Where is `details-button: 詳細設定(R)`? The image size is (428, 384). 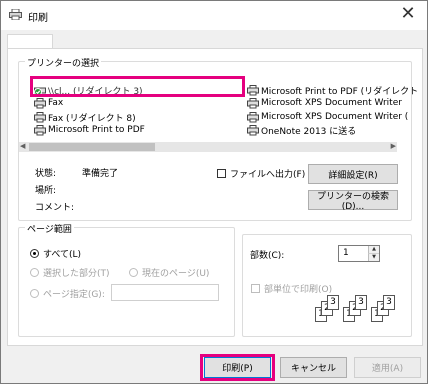
details-button: 詳細設定(R) is located at coordinates (353, 174).